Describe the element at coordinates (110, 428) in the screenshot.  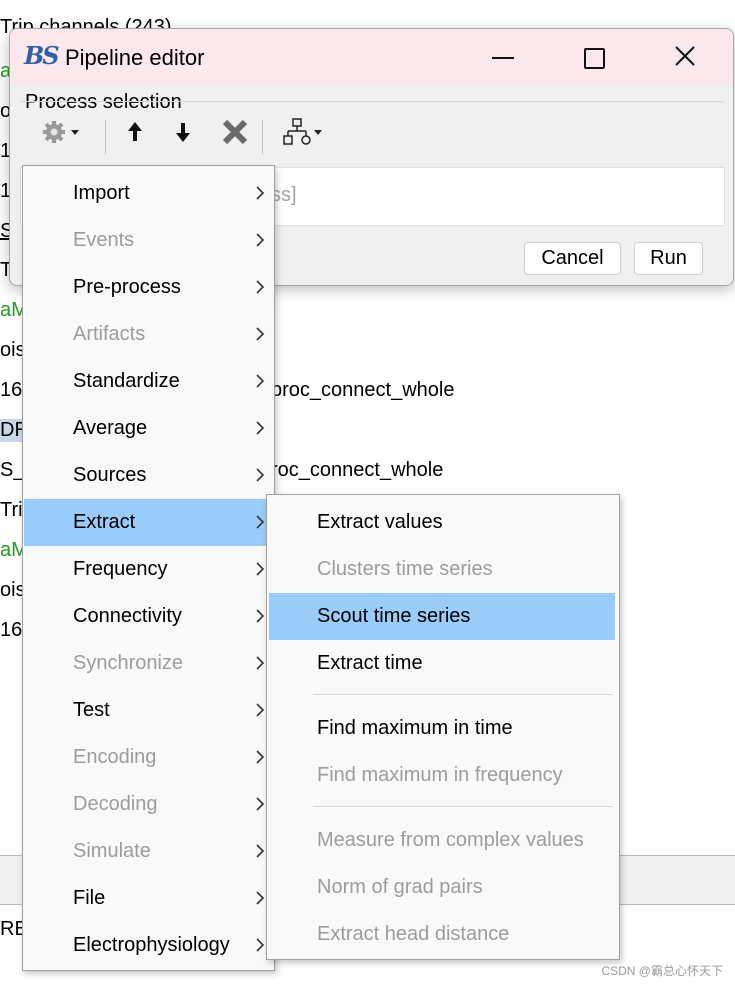
I see `menu-item-label: Average` at that location.